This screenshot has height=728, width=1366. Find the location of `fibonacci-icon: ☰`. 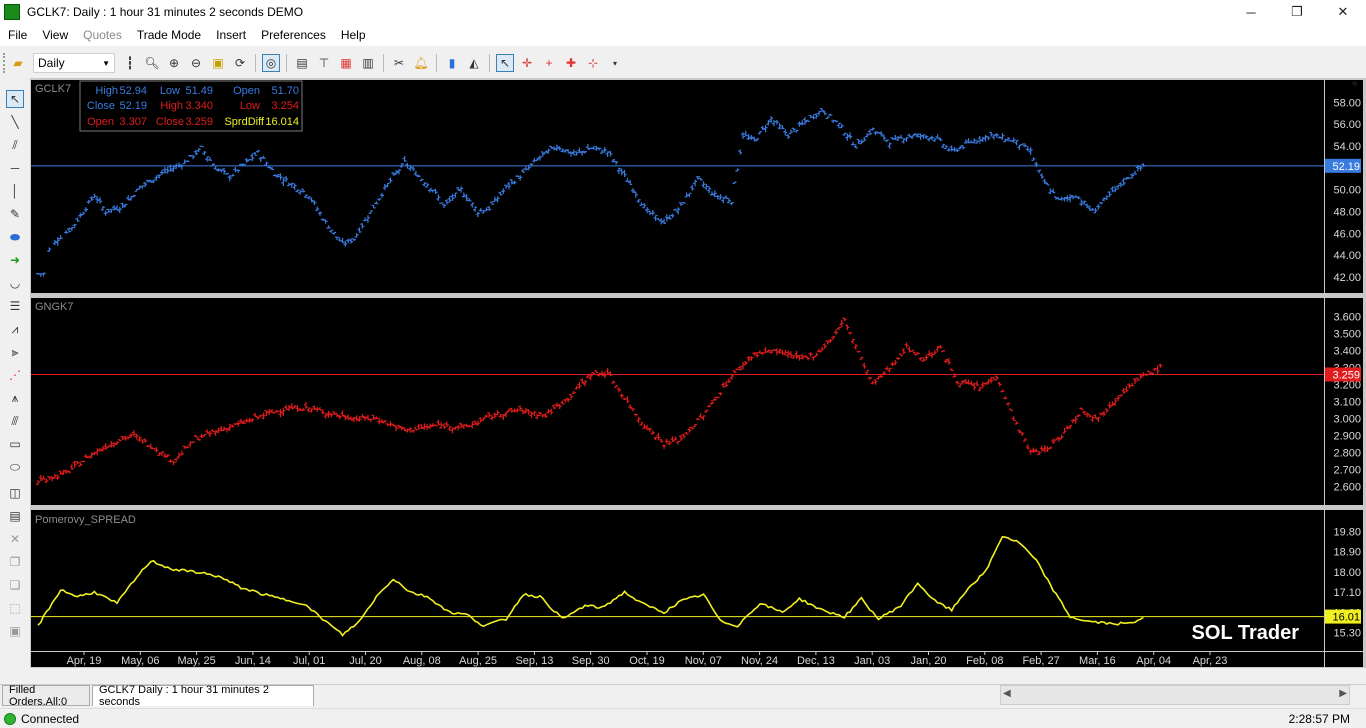

fibonacci-icon: ☰ is located at coordinates (15, 306).